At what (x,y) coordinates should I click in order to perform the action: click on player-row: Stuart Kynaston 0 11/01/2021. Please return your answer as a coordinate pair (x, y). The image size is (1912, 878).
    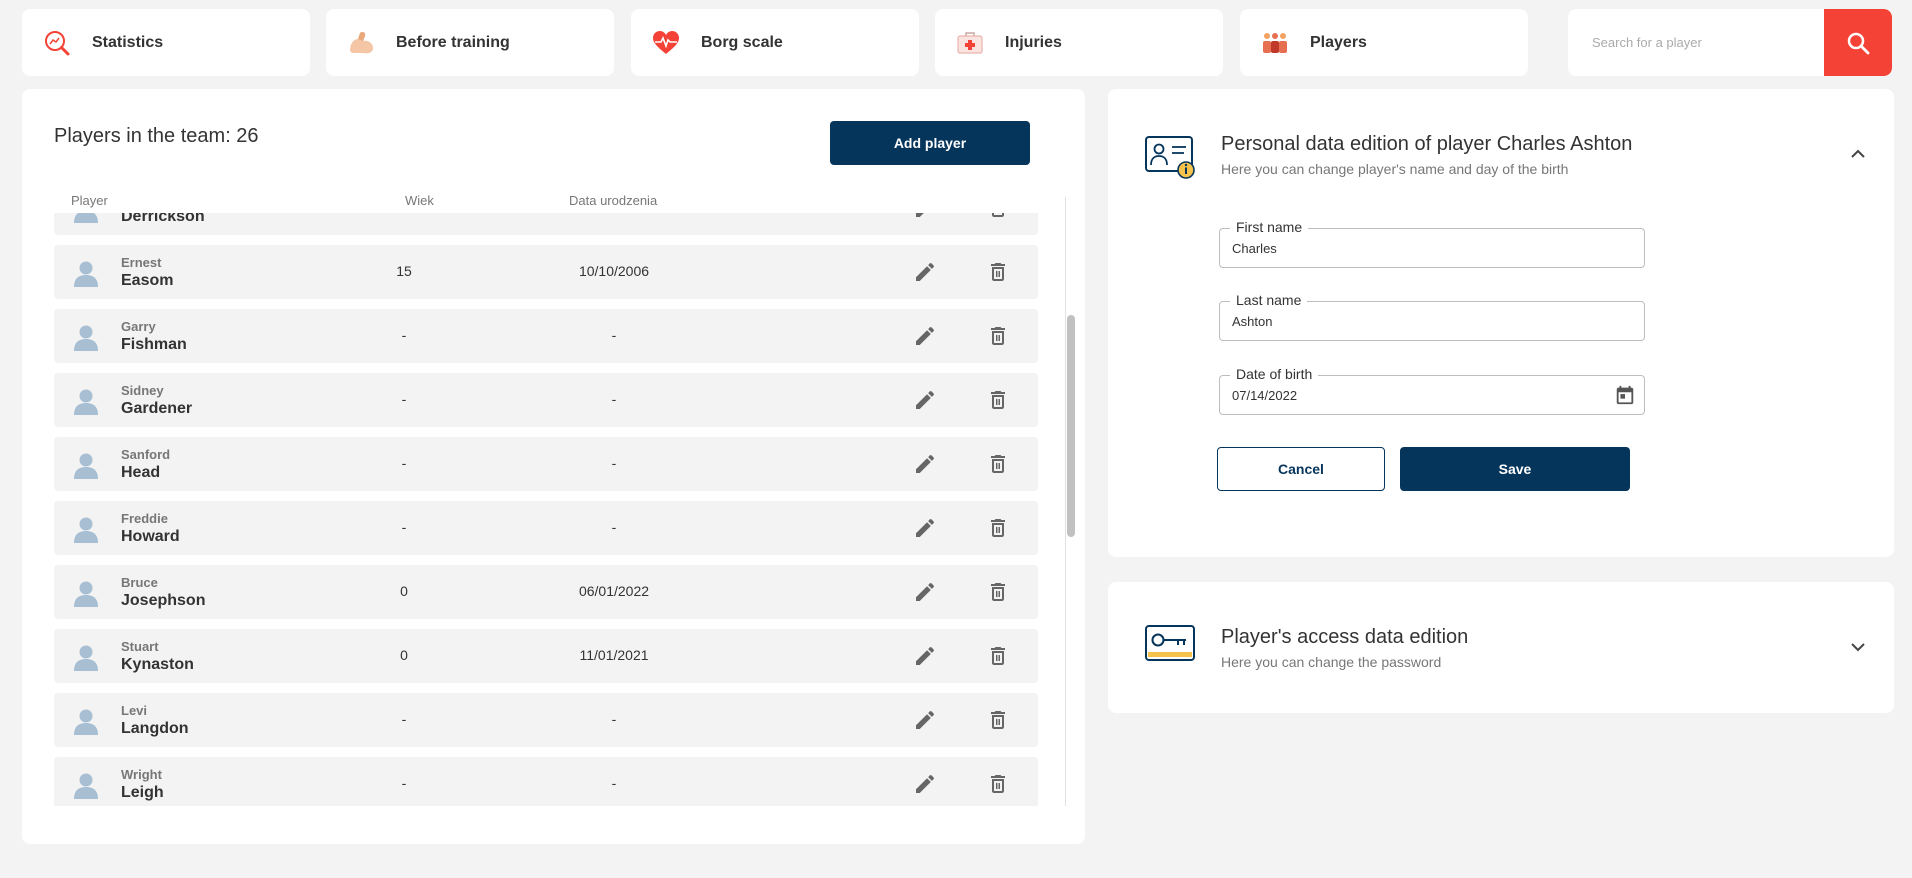
    Looking at the image, I should click on (546, 656).